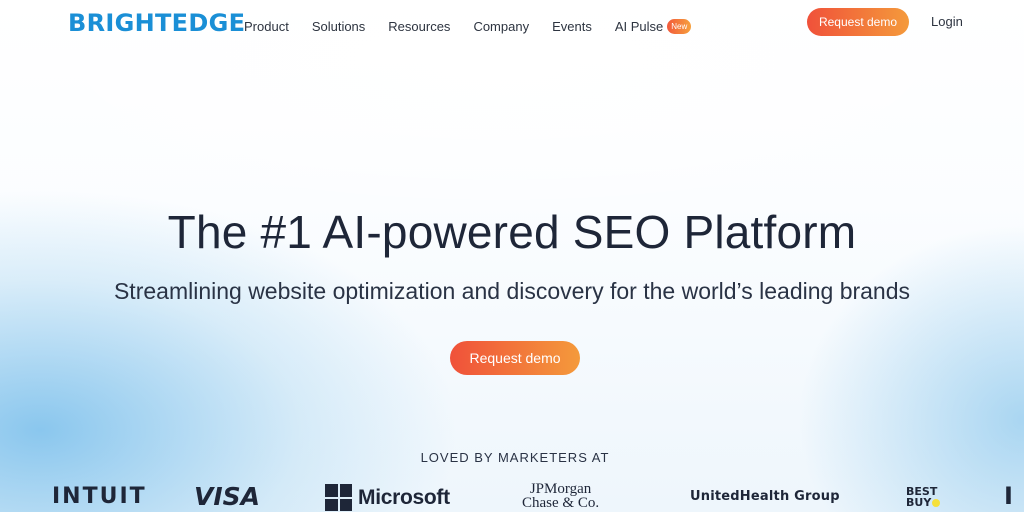 The image size is (1024, 512). I want to click on nav-item-label: Solutions, so click(338, 26).